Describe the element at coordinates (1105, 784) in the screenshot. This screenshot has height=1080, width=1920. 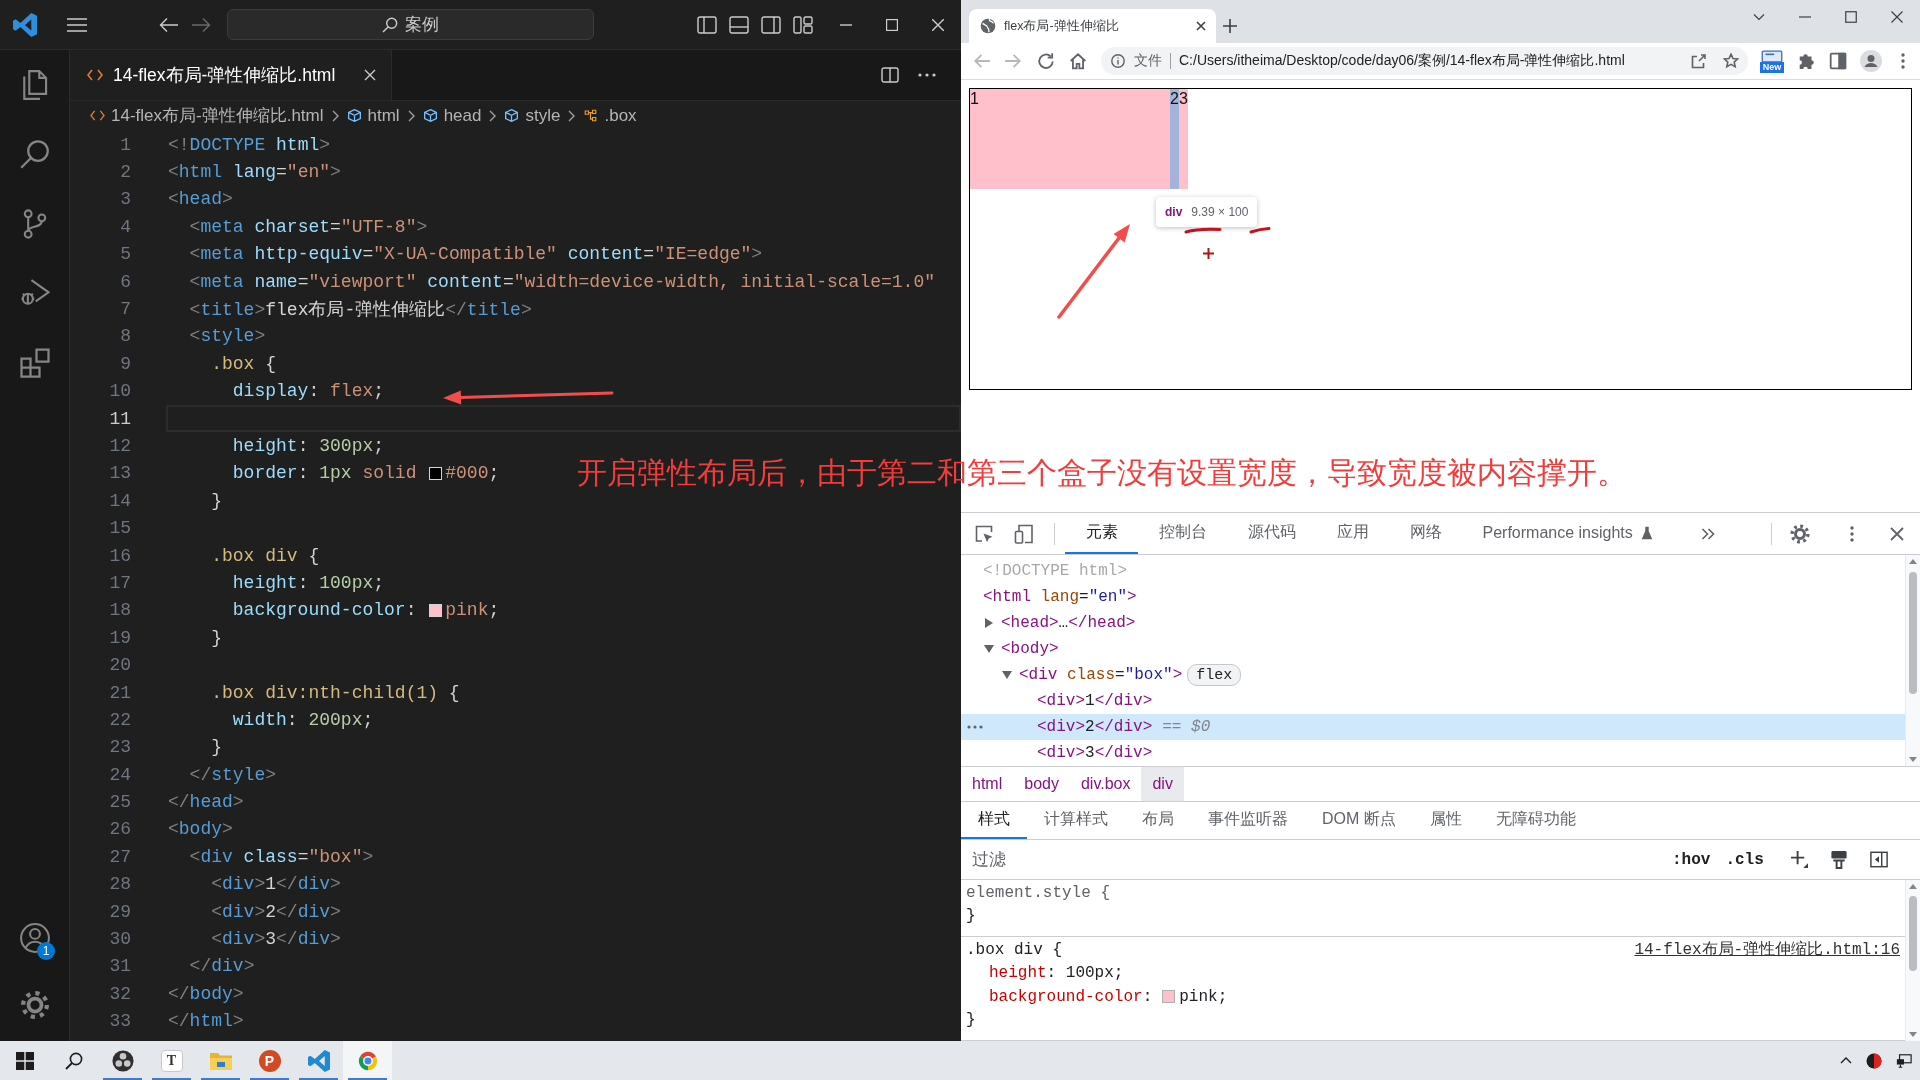
I see `dom-breadcrumb: div.box` at that location.